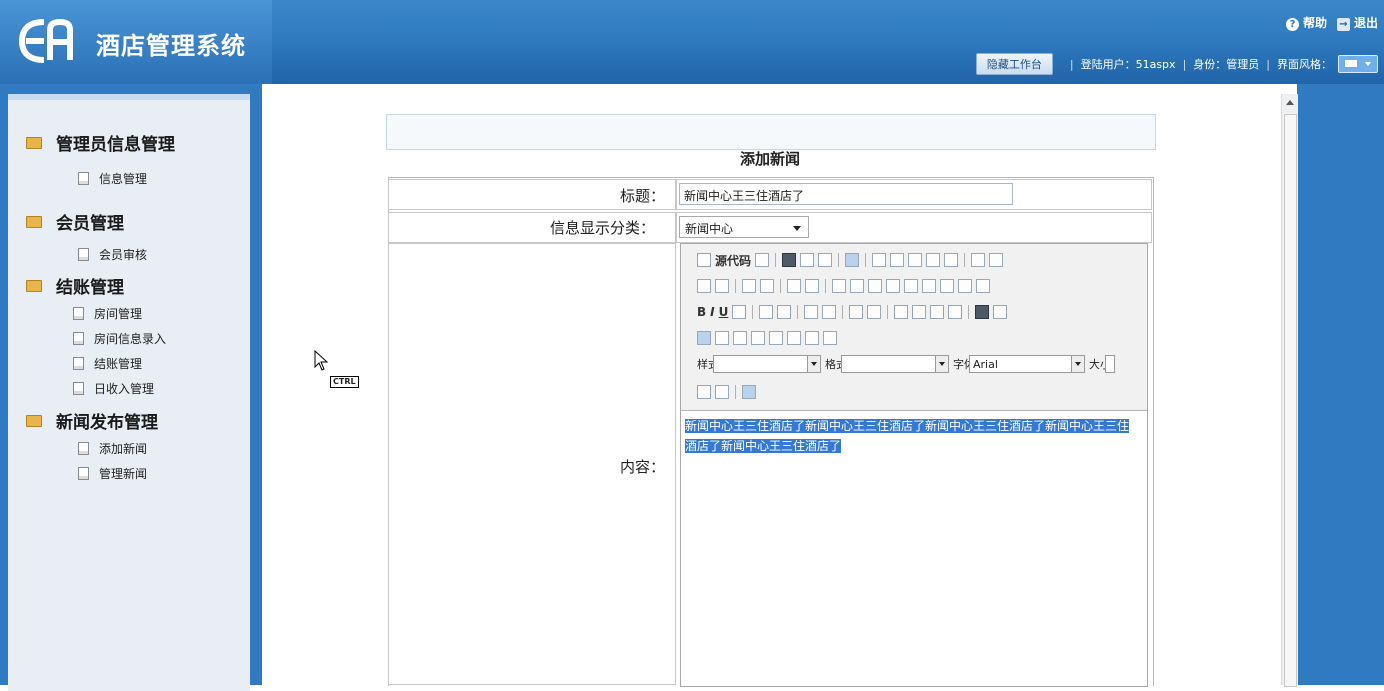 This screenshot has width=1384, height=691. What do you see at coordinates (733, 260) in the screenshot?
I see `source-button: 源代码` at bounding box center [733, 260].